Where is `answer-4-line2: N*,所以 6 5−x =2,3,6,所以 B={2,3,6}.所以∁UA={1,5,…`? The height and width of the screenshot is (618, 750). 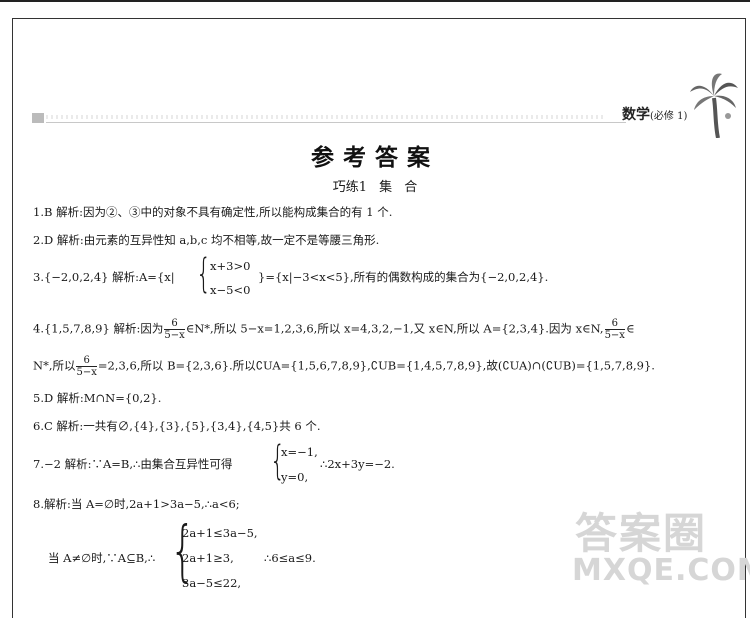 answer-4-line2: N*,所以 6 5−x =2,3,6,所以 B={2,3,6}.所以∁UA={1,5,… is located at coordinates (344, 366).